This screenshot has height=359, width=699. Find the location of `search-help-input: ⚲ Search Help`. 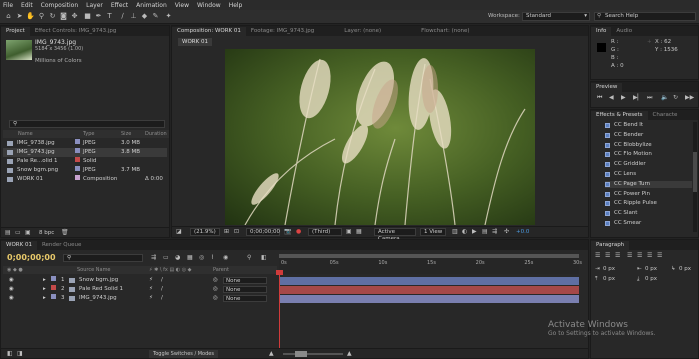

search-help-input: ⚲ Search Help is located at coordinates (645, 16).